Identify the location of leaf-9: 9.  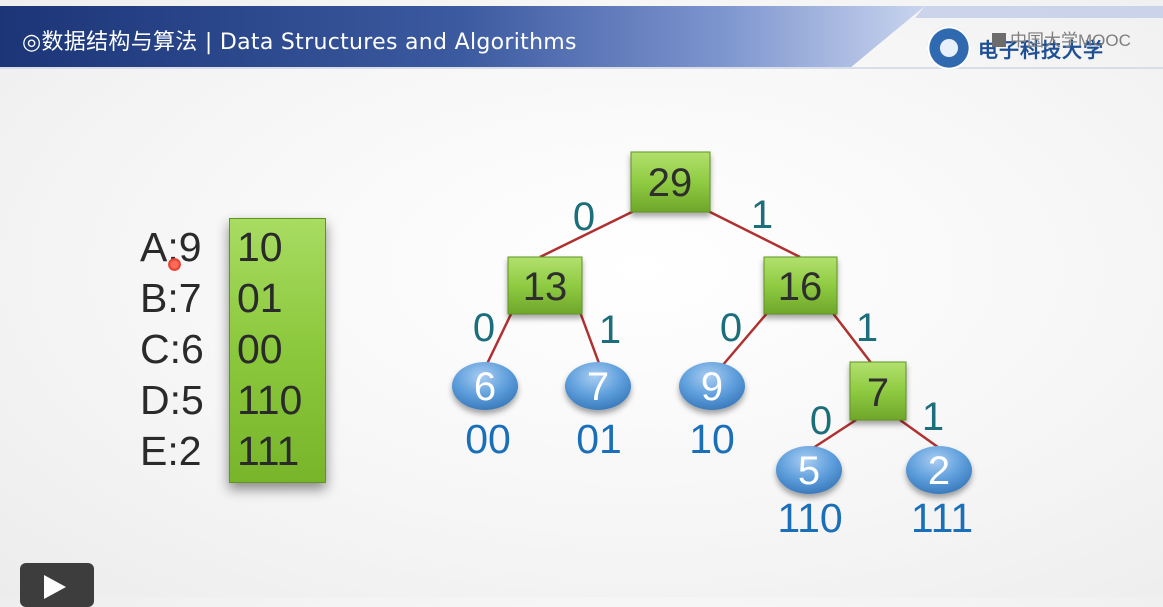
(712, 386).